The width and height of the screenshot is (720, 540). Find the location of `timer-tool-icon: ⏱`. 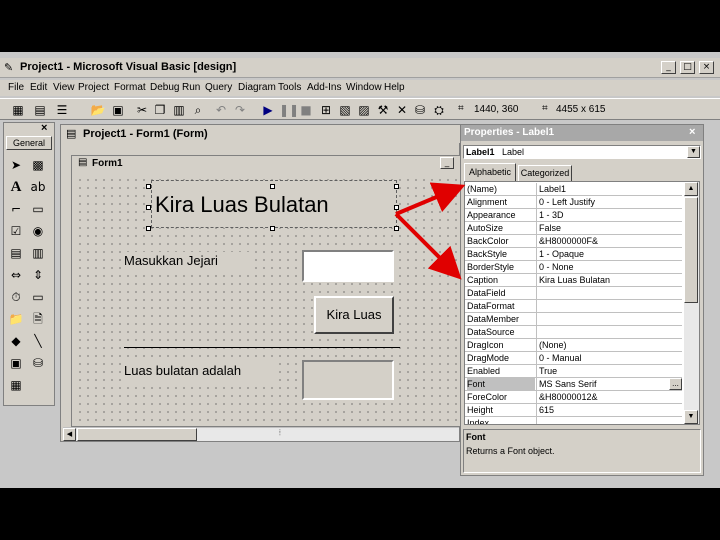

timer-tool-icon: ⏱ is located at coordinates (16, 297).